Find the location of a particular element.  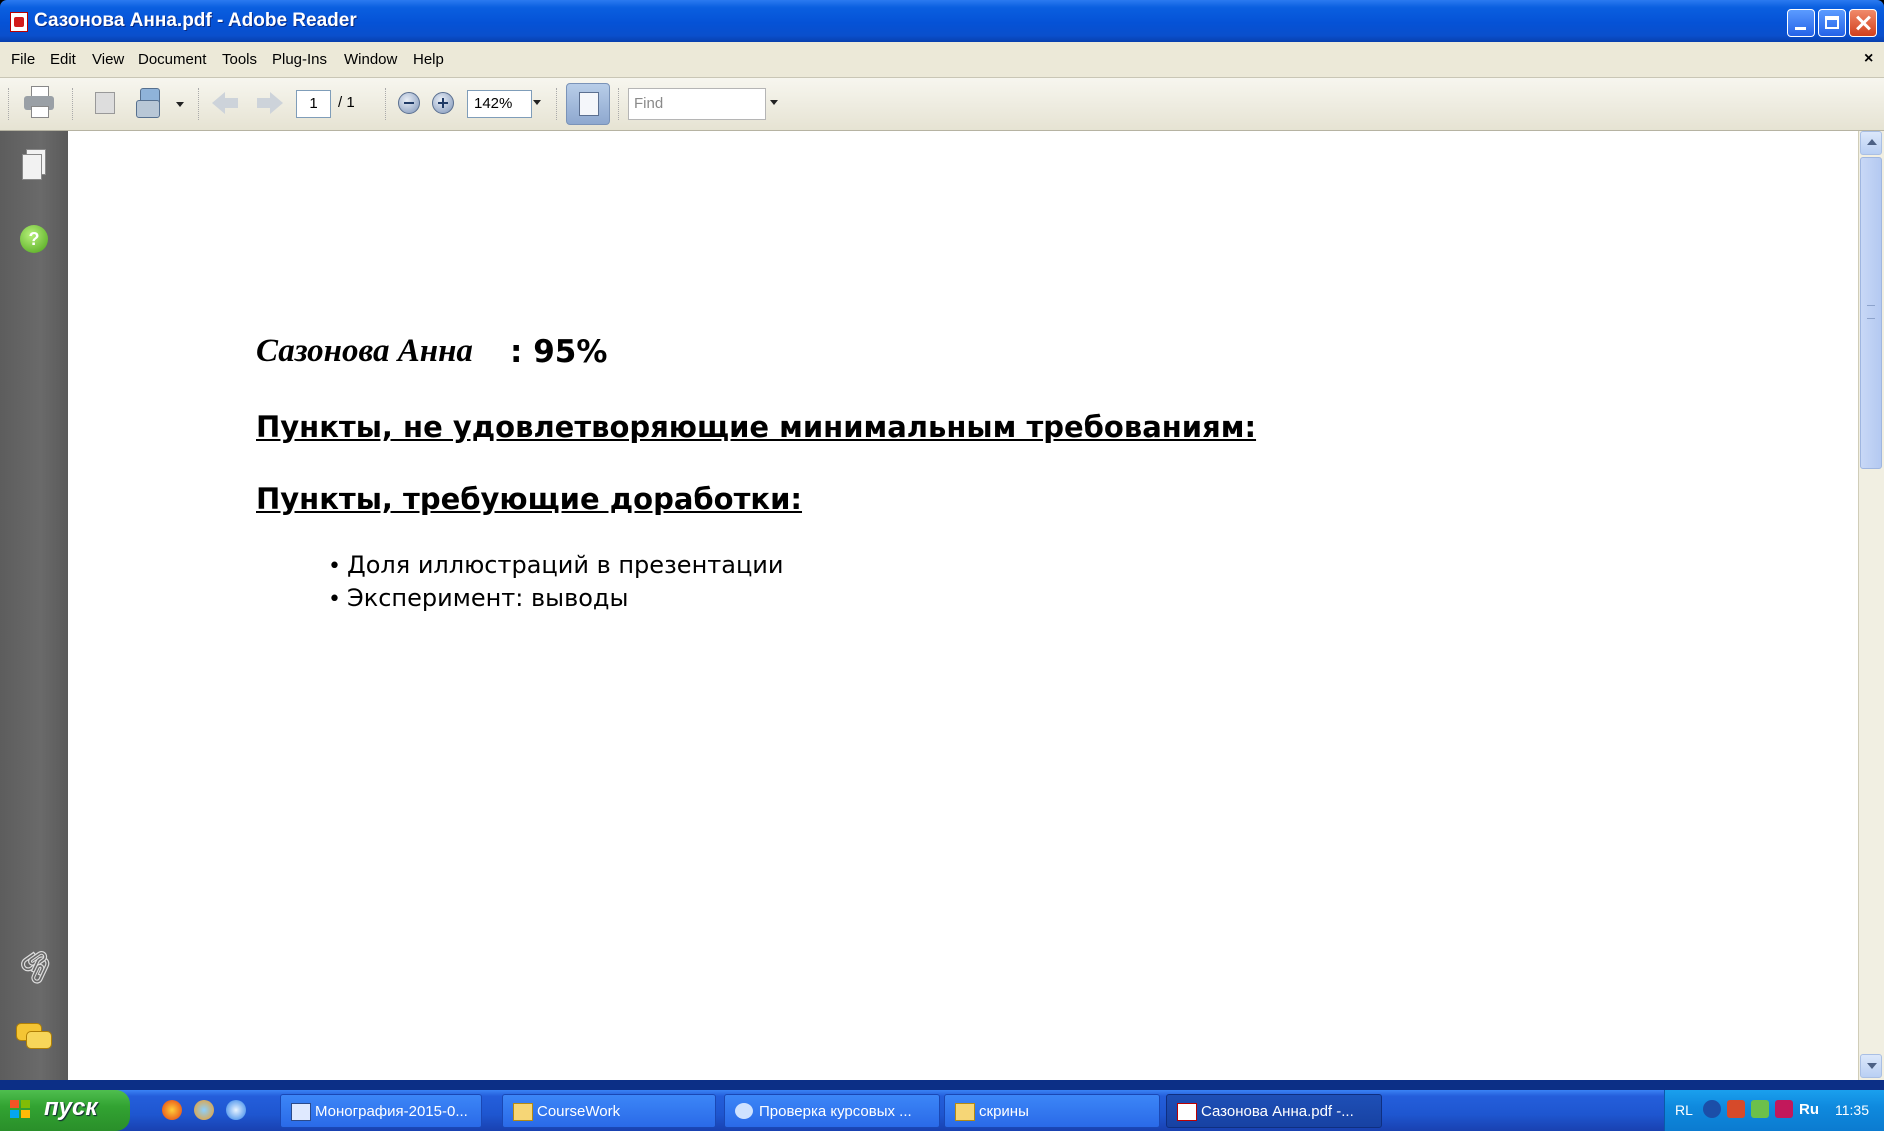

scroll-up-button is located at coordinates (1871, 143).